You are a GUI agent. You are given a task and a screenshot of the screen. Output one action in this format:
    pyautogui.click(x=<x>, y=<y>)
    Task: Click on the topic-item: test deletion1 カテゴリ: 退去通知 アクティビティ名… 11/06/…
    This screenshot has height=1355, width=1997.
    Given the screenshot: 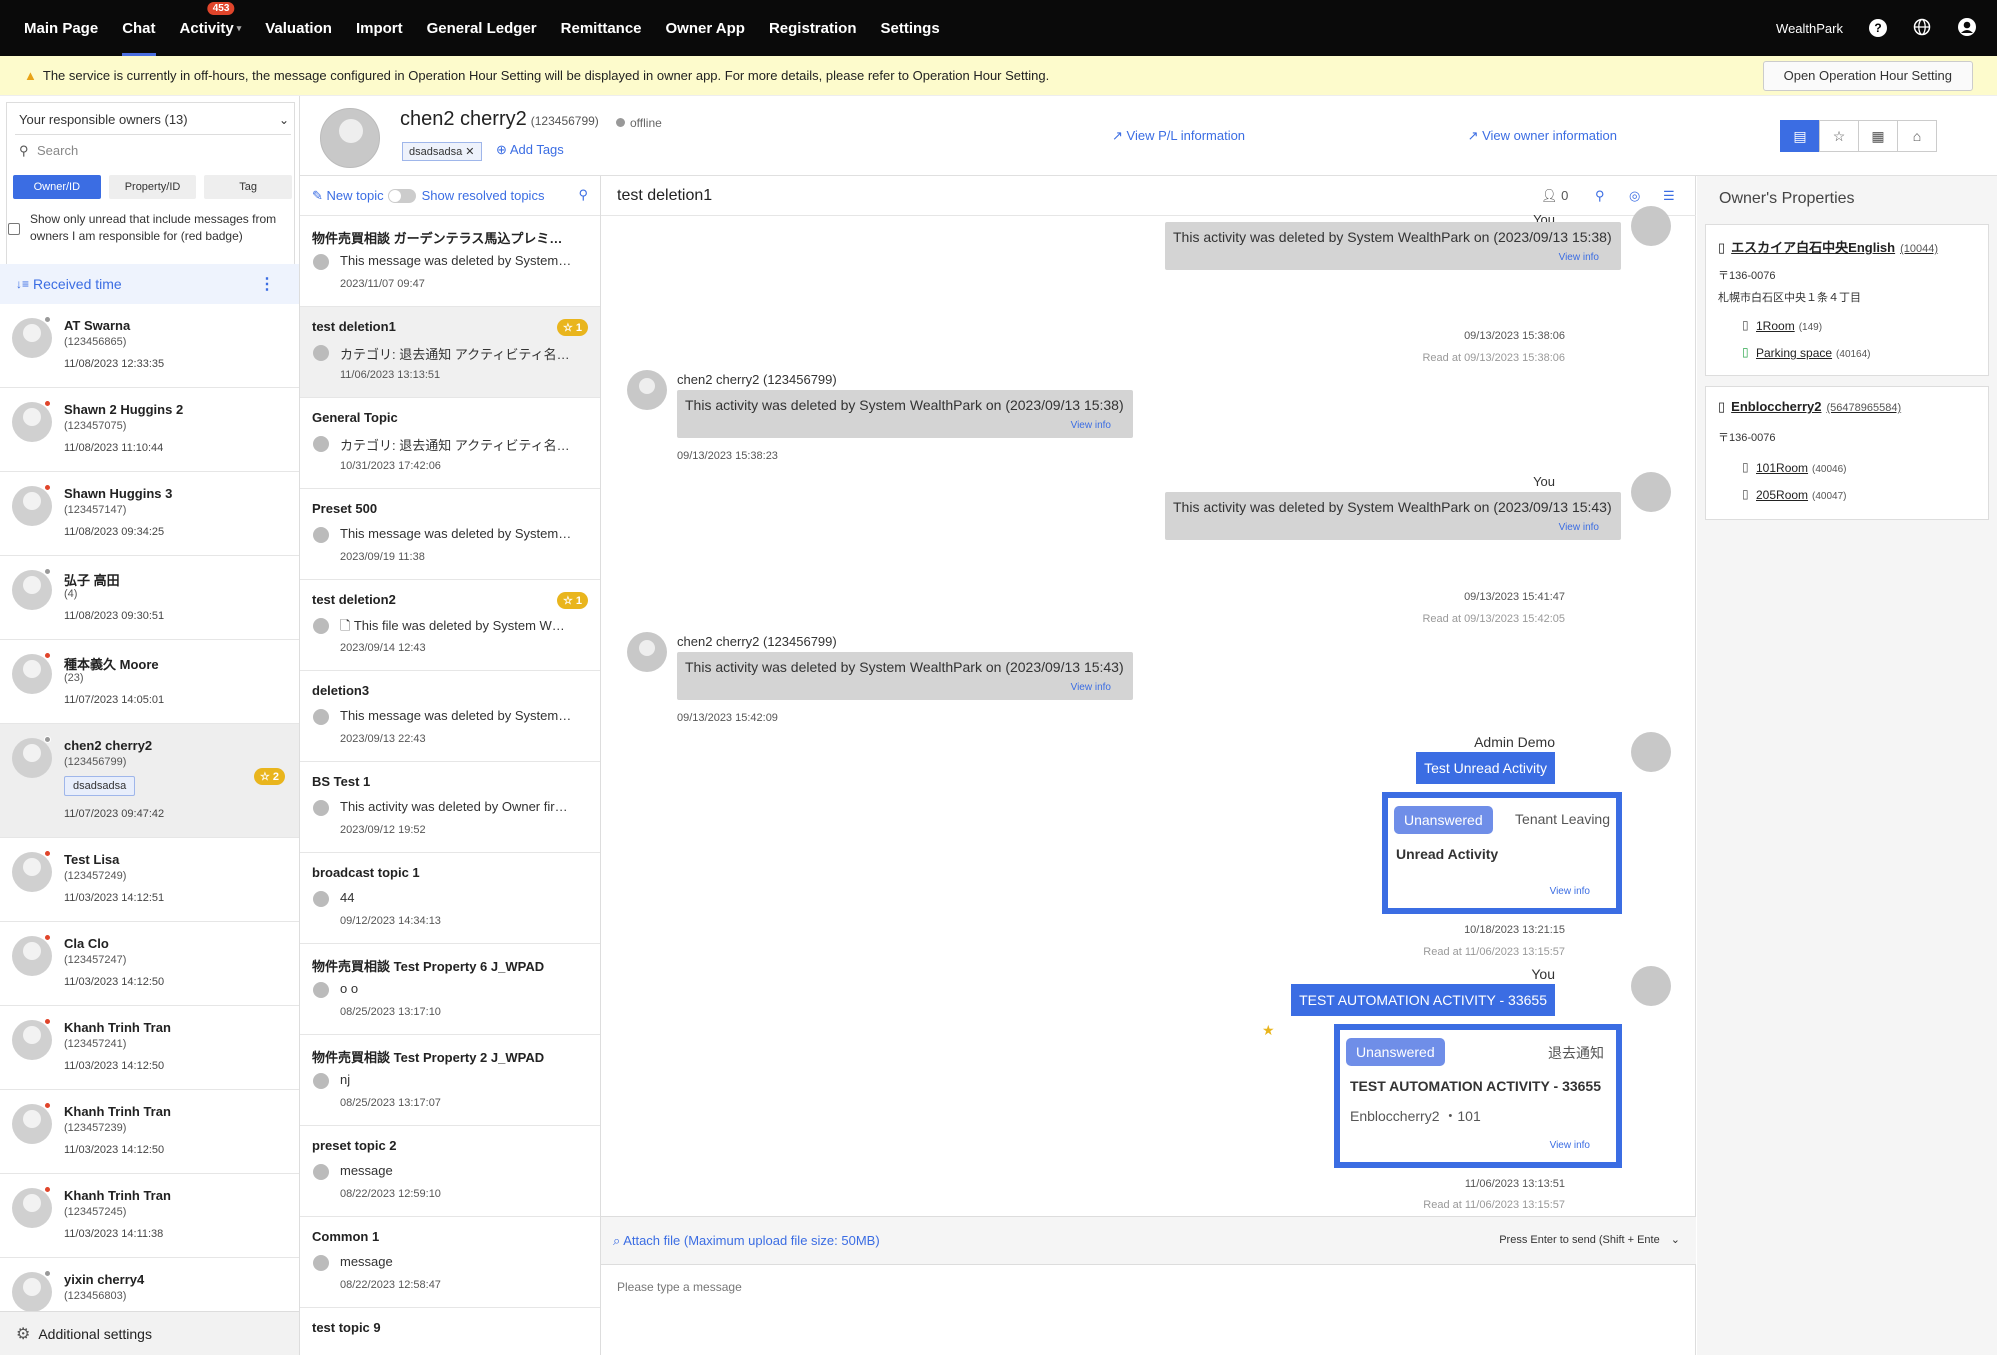 What is the action you would take?
    pyautogui.click(x=450, y=352)
    